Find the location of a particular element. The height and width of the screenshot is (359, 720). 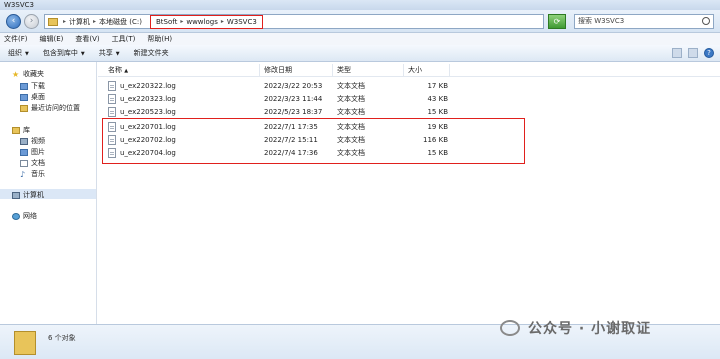

watermark: 公众号 · 小谢取证 is located at coordinates (575, 328).